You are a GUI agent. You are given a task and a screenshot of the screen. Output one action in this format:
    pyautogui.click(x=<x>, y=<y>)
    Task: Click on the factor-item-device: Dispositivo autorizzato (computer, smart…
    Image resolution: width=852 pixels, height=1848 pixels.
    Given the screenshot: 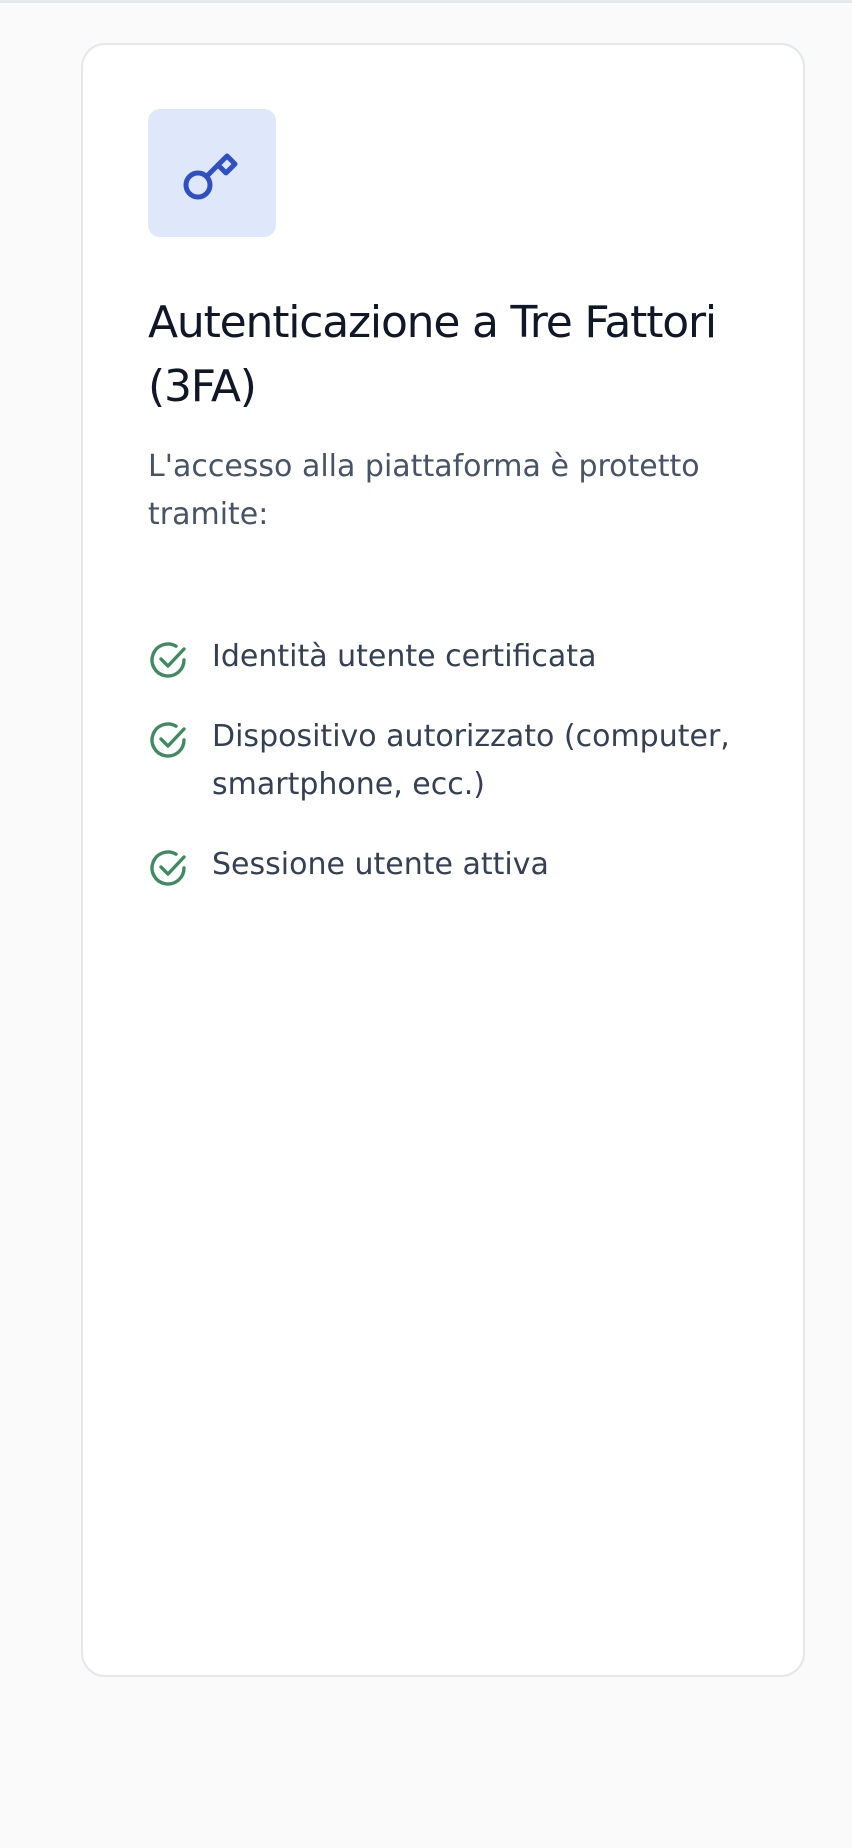 What is the action you would take?
    pyautogui.click(x=448, y=761)
    